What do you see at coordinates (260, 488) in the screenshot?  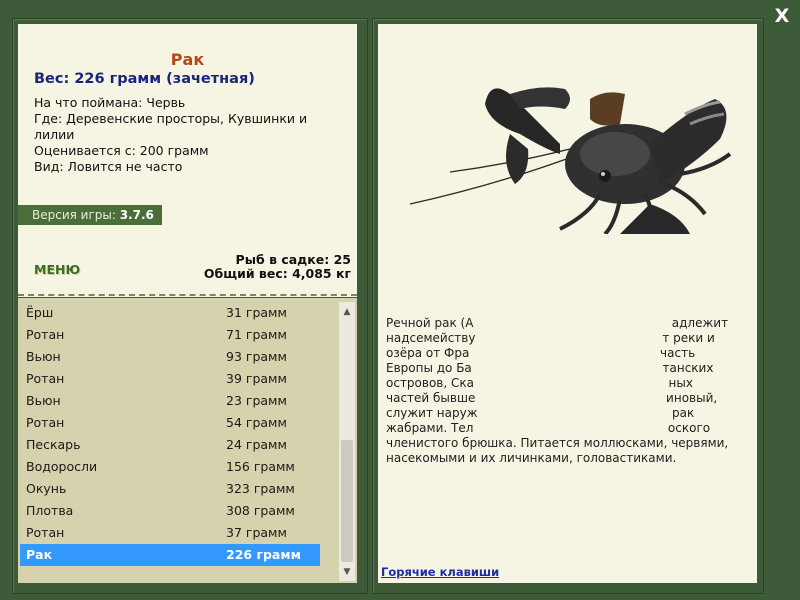 I see `item-weight: 323 грамм` at bounding box center [260, 488].